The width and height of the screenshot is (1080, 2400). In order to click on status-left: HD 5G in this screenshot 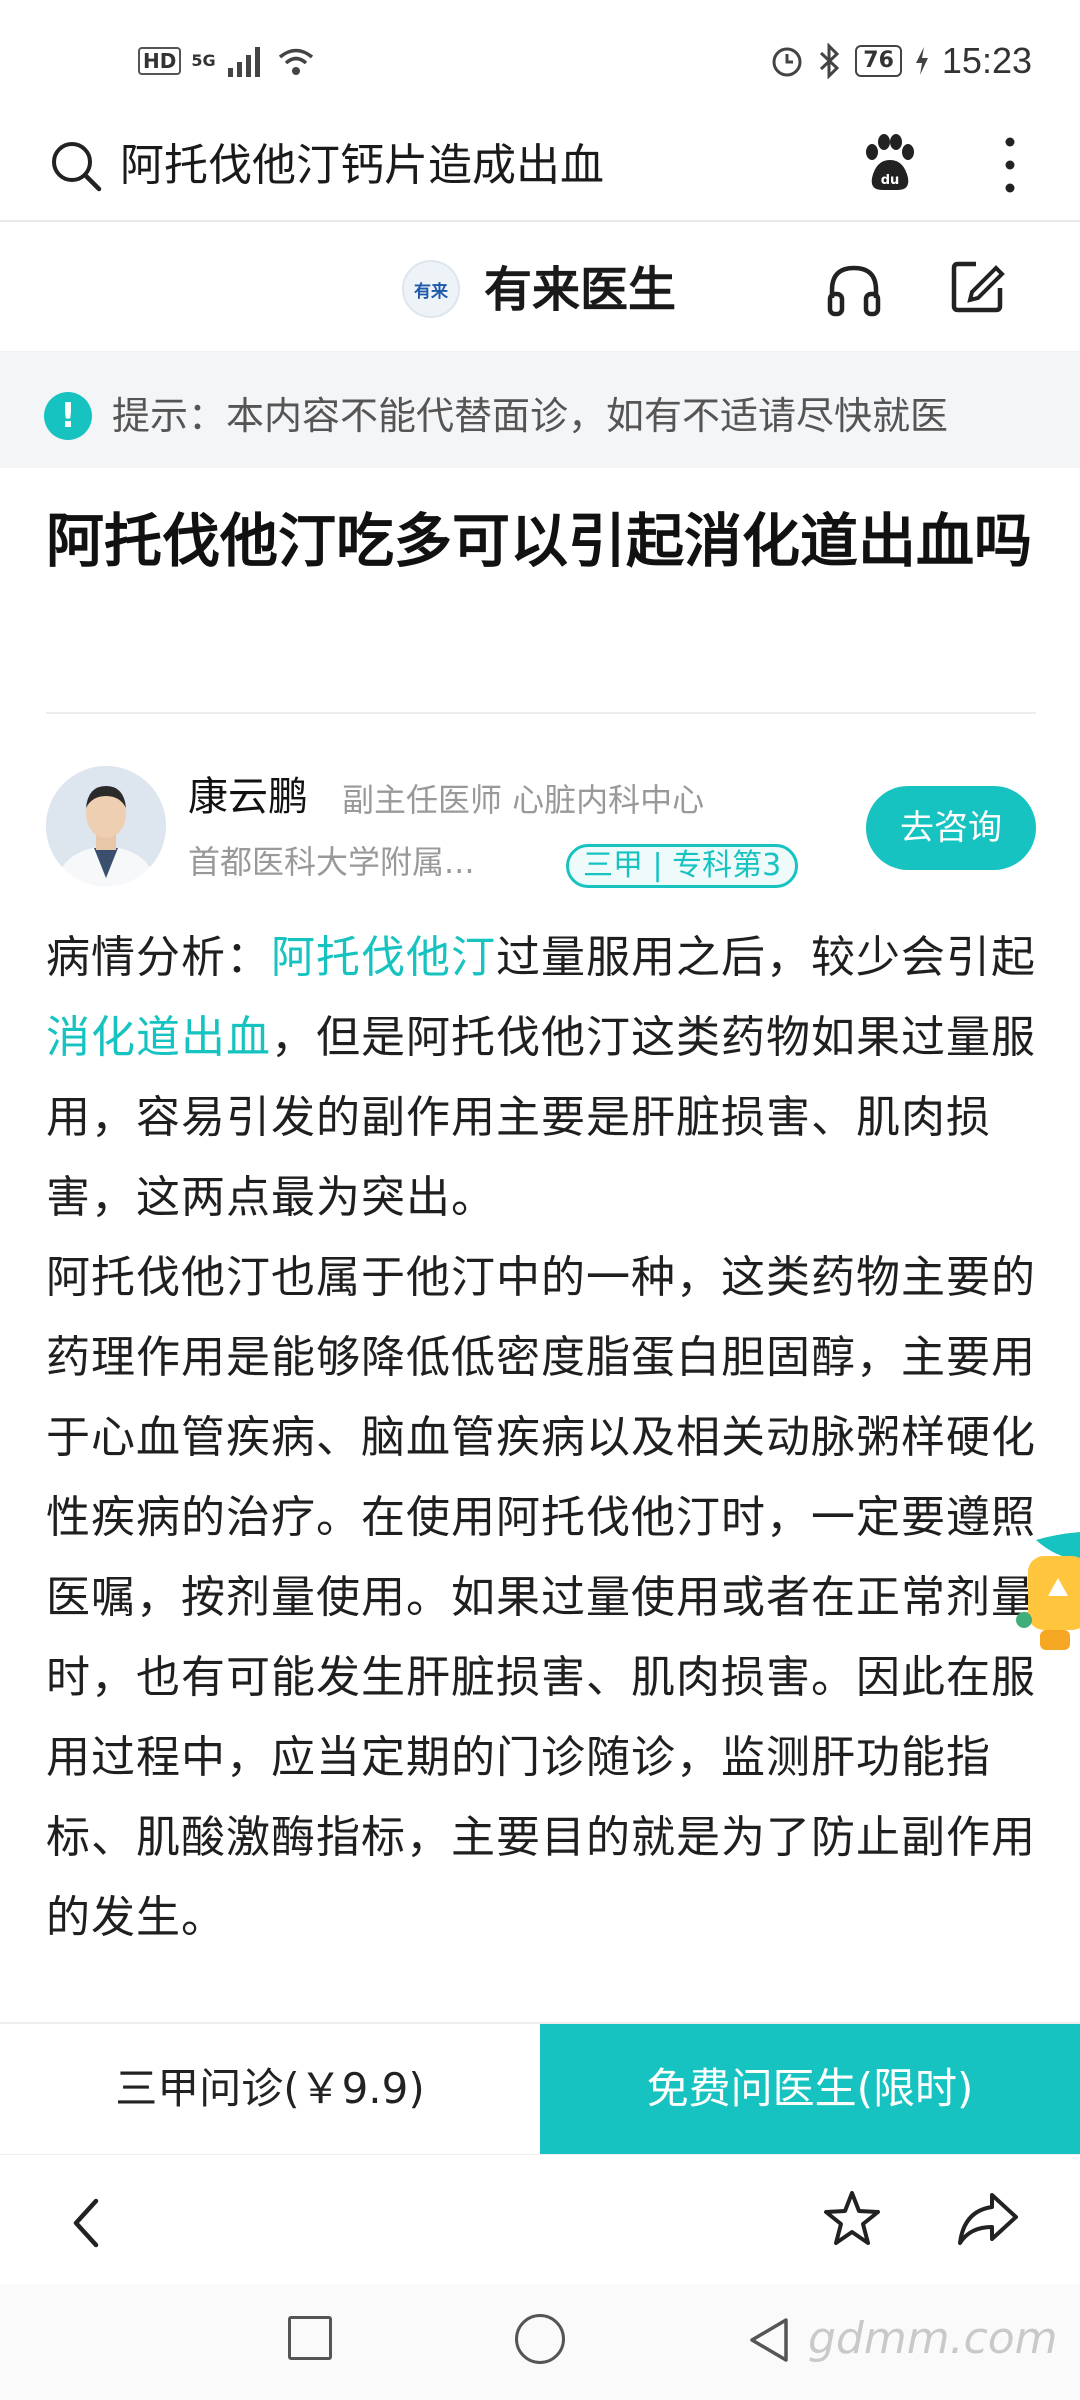, I will do `click(227, 61)`.